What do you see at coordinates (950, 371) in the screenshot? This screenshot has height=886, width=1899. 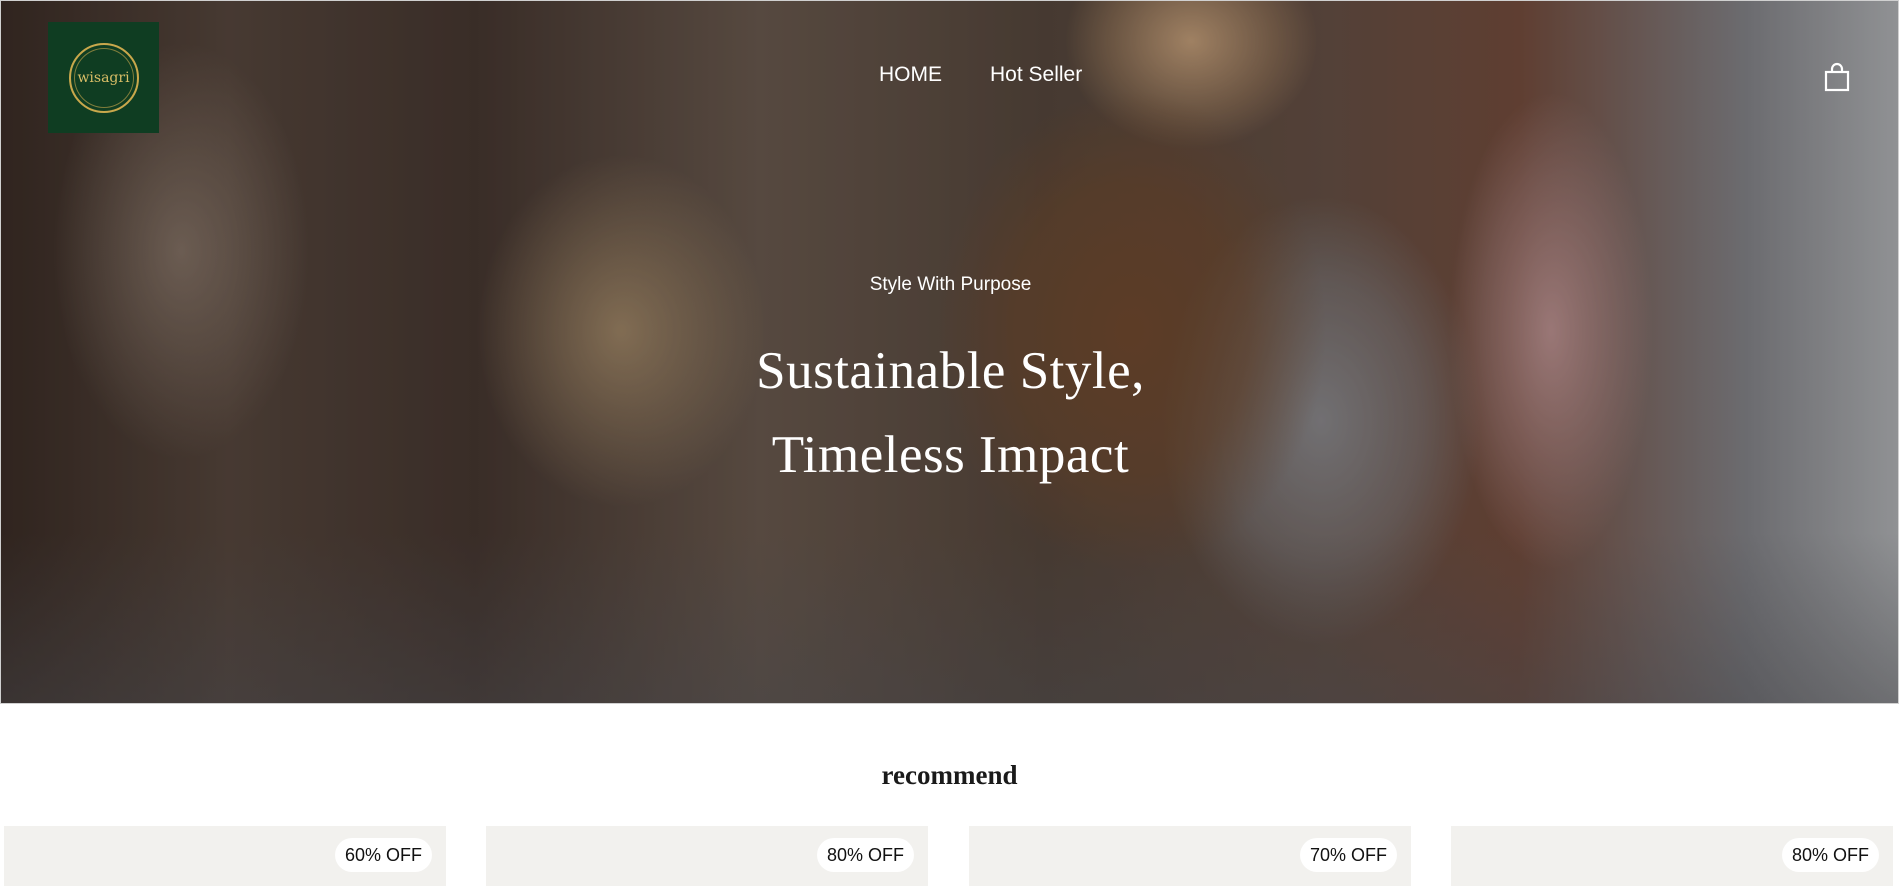 I see `hero-headline-line1: Sustainable Style,` at bounding box center [950, 371].